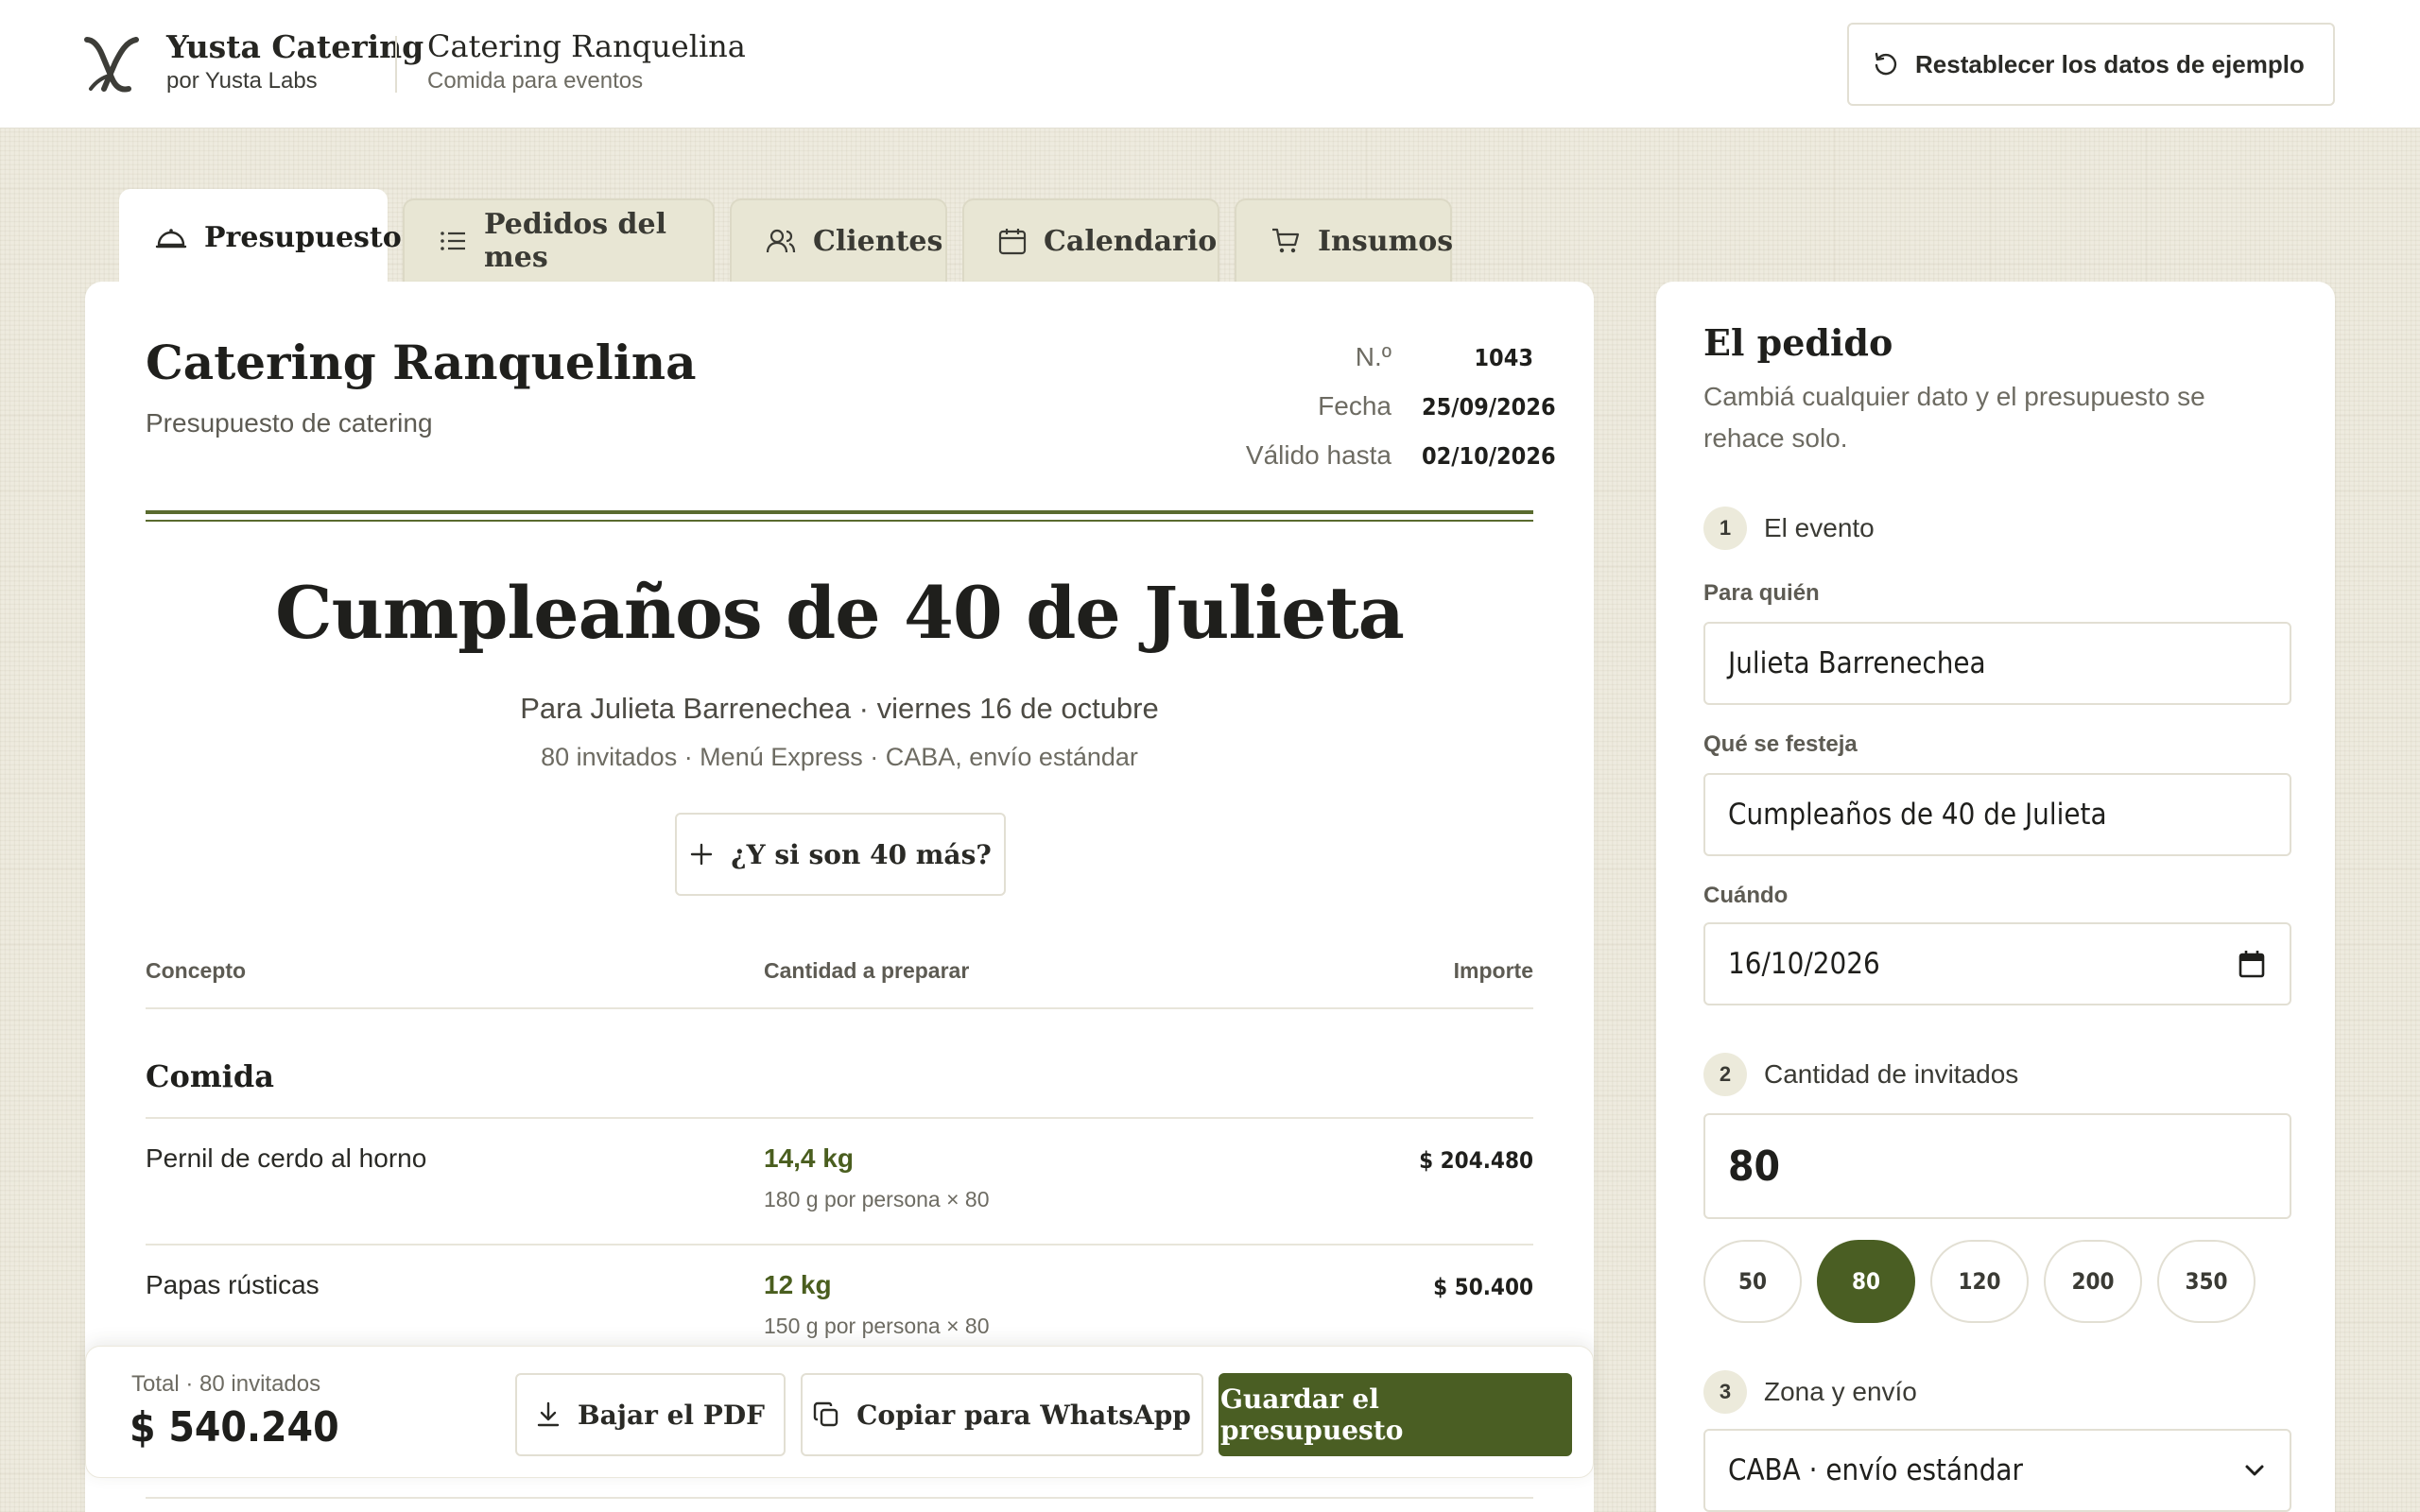  I want to click on tab-insumos: Insumos, so click(1345, 240).